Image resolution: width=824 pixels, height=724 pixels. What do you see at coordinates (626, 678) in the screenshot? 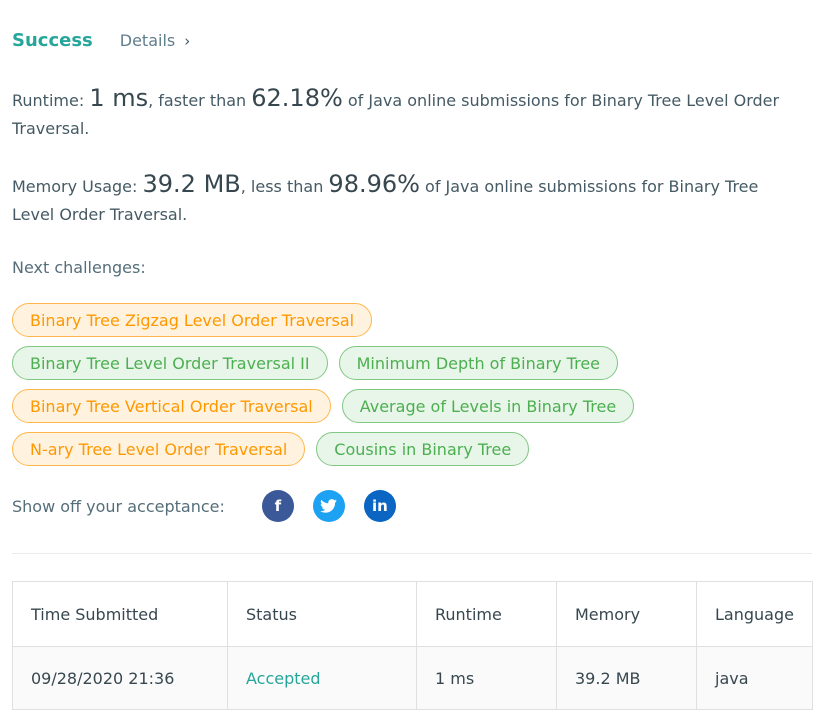
I see `memory-cell: 39.2 MB` at bounding box center [626, 678].